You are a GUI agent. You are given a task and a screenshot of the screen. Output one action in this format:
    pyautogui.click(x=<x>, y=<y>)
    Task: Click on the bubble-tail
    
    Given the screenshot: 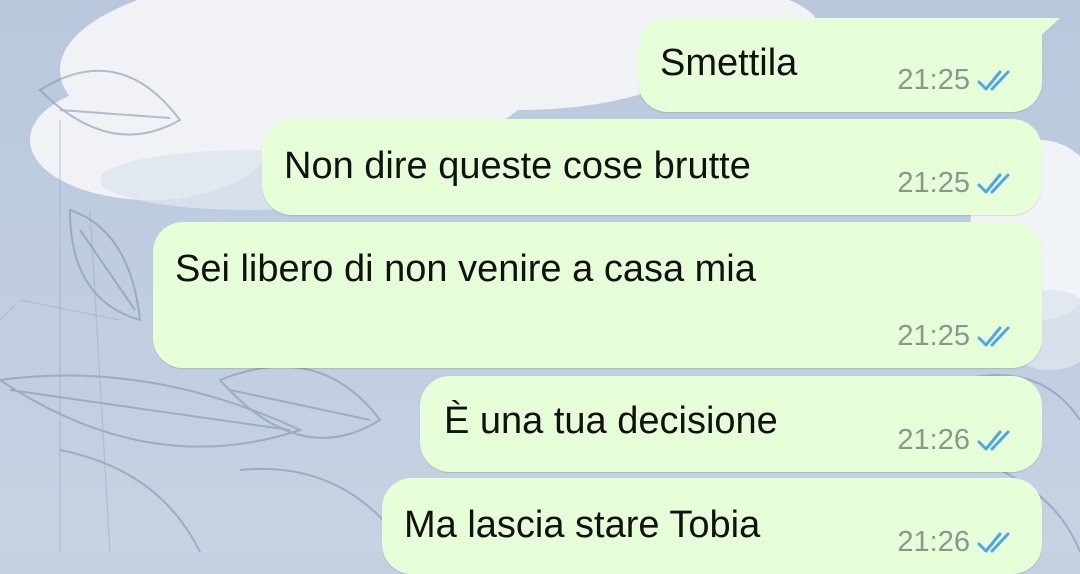 What is the action you would take?
    pyautogui.click(x=1048, y=29)
    